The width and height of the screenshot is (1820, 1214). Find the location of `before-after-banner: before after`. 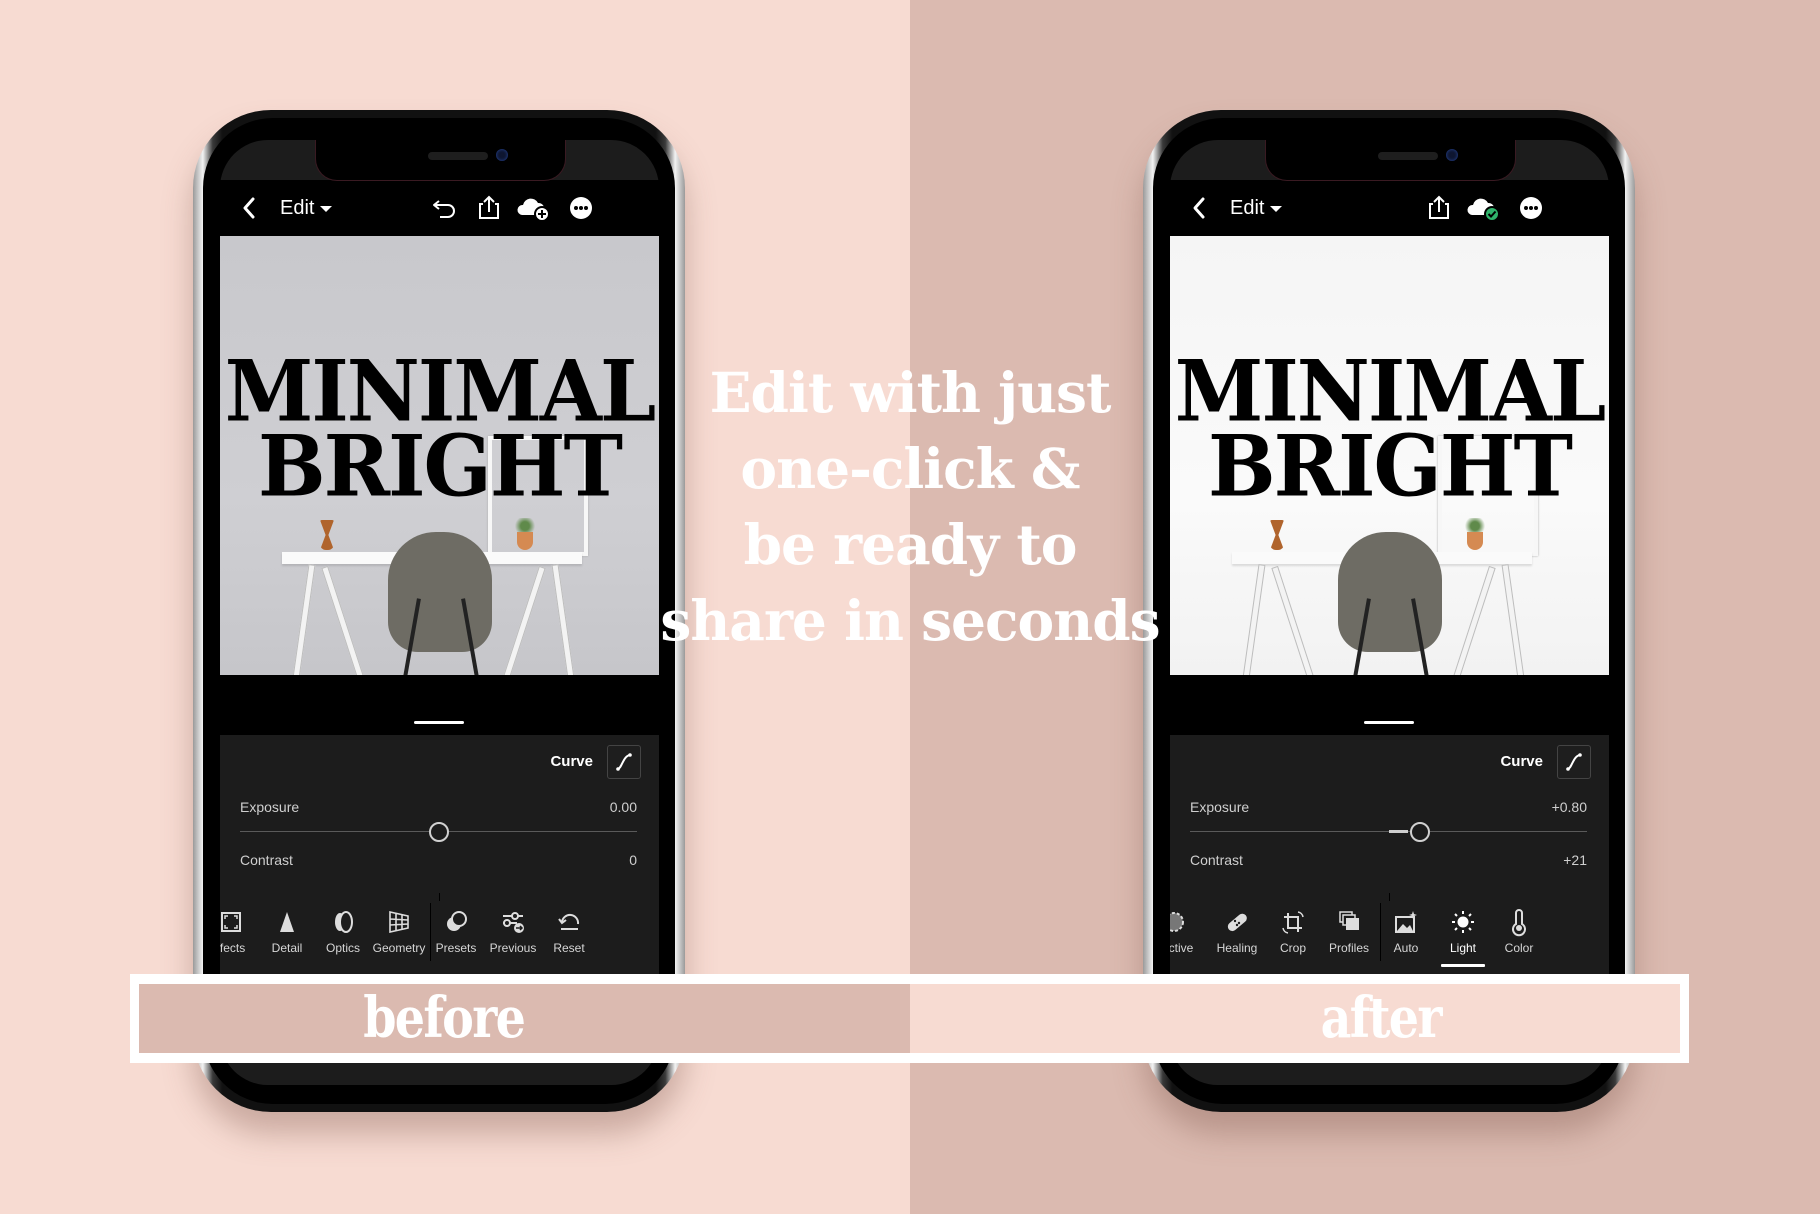

before-after-banner: before after is located at coordinates (909, 1018).